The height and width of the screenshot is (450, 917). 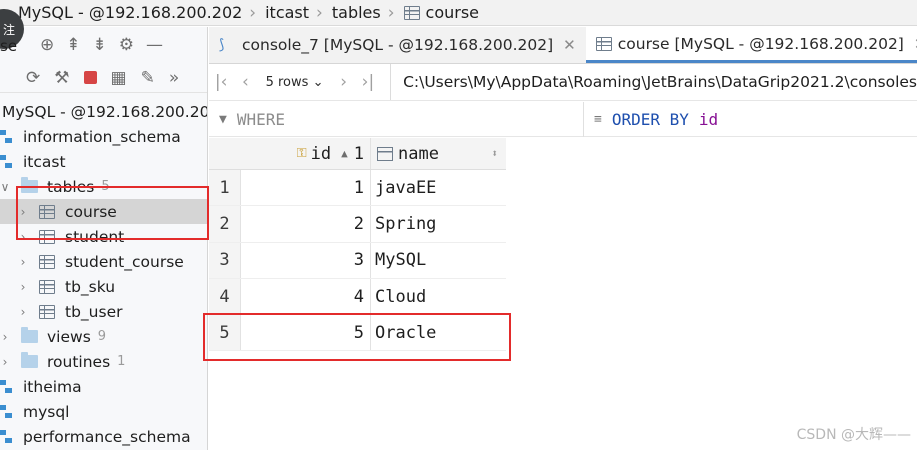 What do you see at coordinates (306, 333) in the screenshot?
I see `cell-id: 5` at bounding box center [306, 333].